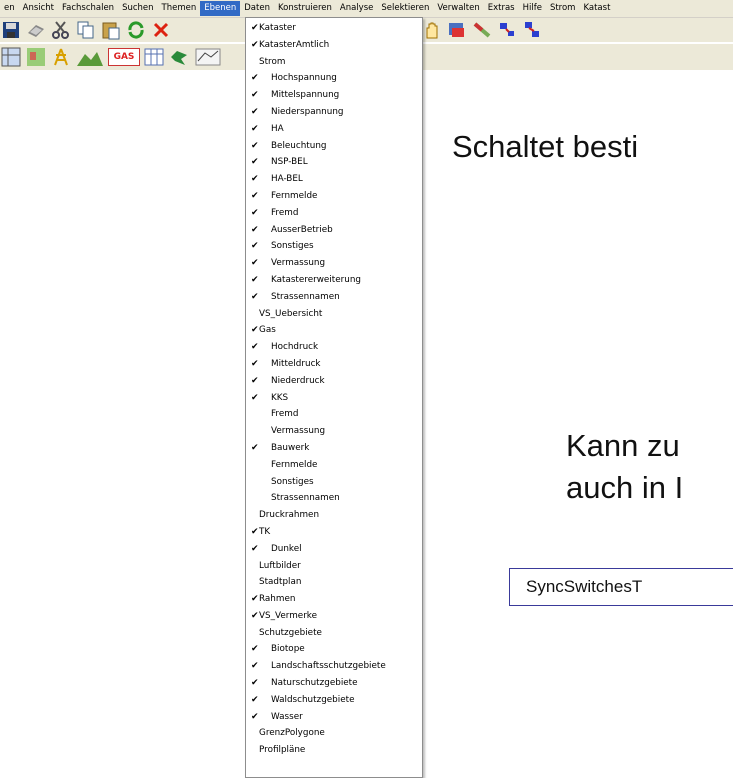  What do you see at coordinates (179, 57) in the screenshot?
I see `leaf-icon` at bounding box center [179, 57].